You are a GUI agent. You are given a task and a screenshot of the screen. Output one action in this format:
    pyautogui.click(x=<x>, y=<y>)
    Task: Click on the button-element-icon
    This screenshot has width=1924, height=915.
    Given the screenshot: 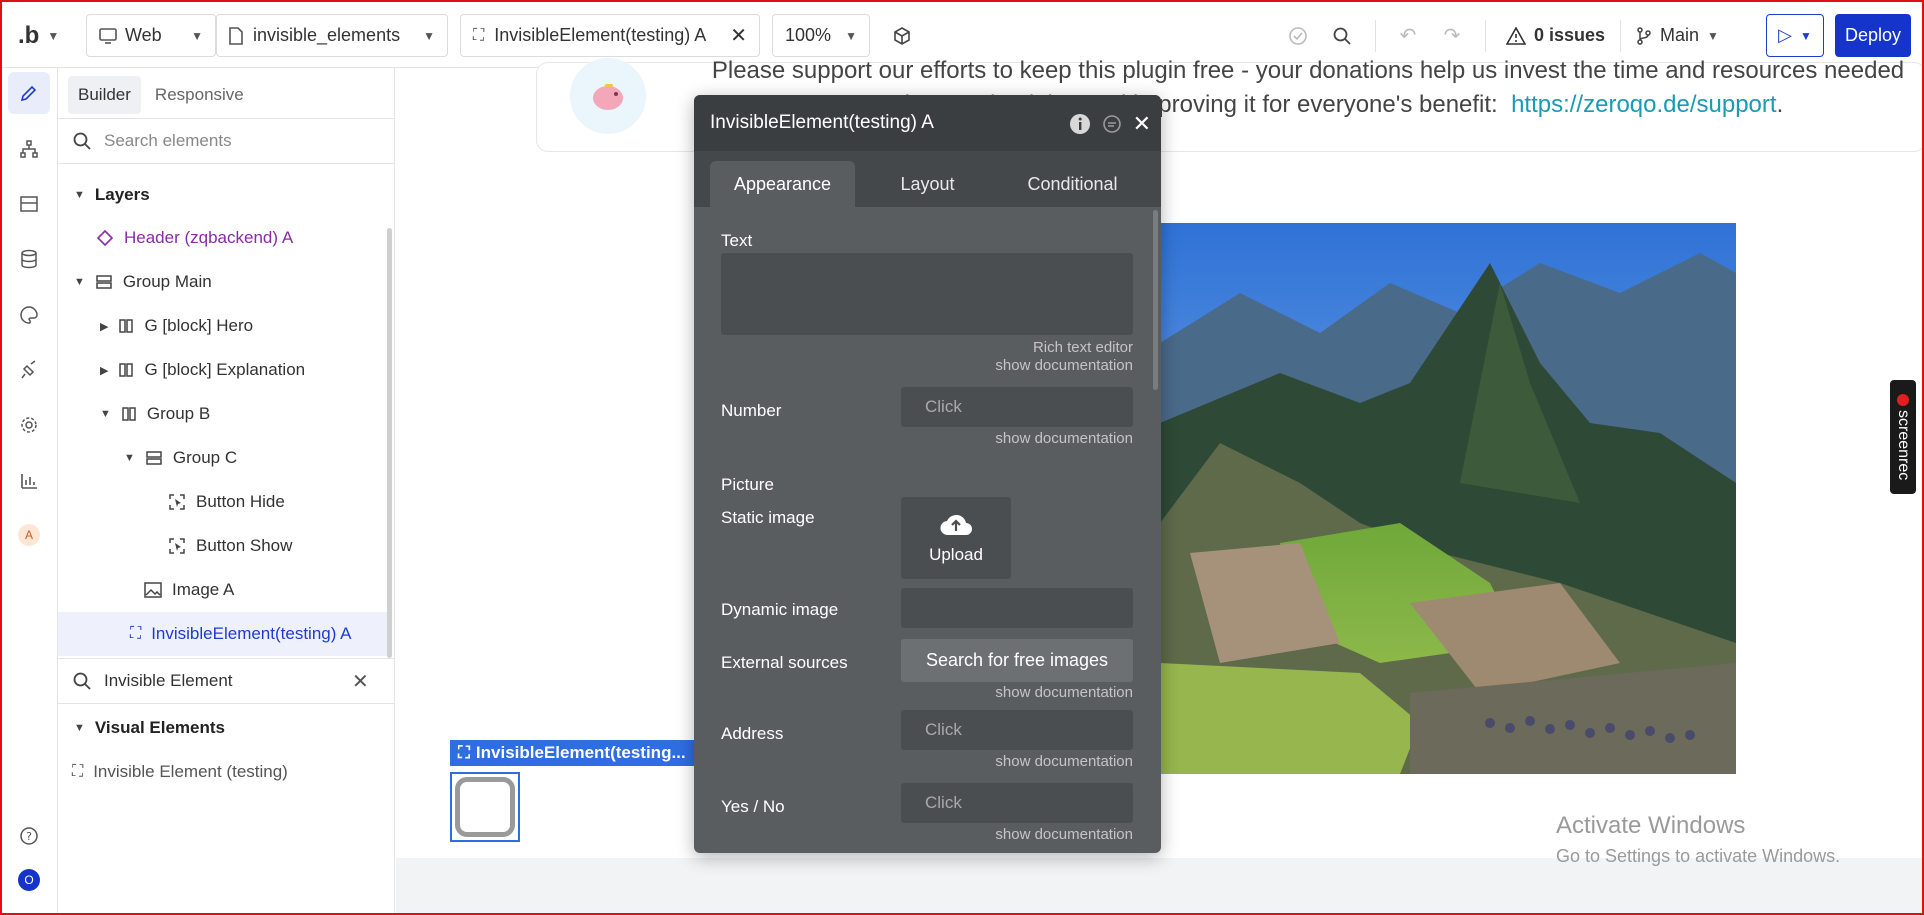 What is the action you would take?
    pyautogui.click(x=177, y=546)
    